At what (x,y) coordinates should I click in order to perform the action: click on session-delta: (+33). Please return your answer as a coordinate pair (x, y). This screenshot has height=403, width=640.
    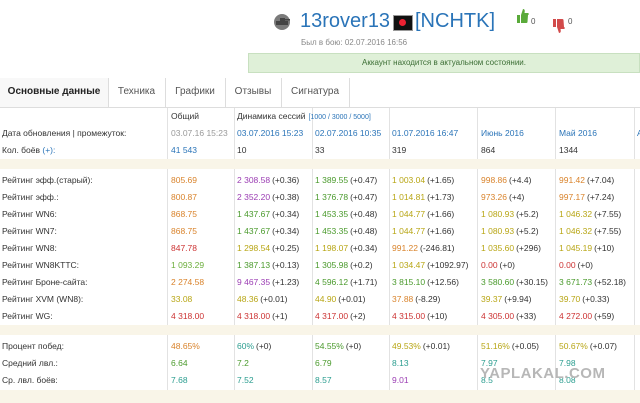
    Looking at the image, I should click on (526, 316).